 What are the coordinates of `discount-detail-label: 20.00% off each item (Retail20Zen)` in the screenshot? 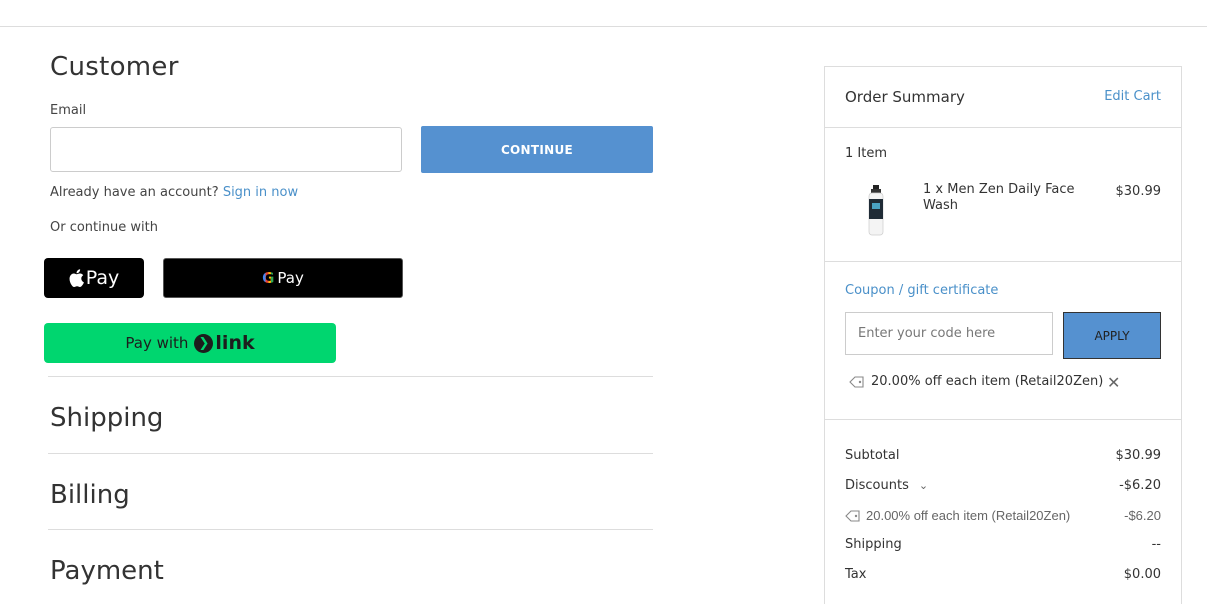 It's located at (968, 515).